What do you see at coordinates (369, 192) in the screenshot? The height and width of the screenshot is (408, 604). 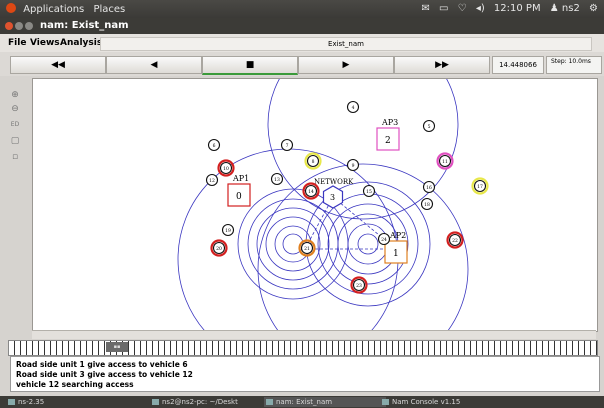 I see `vehicle-node-label: 15` at bounding box center [369, 192].